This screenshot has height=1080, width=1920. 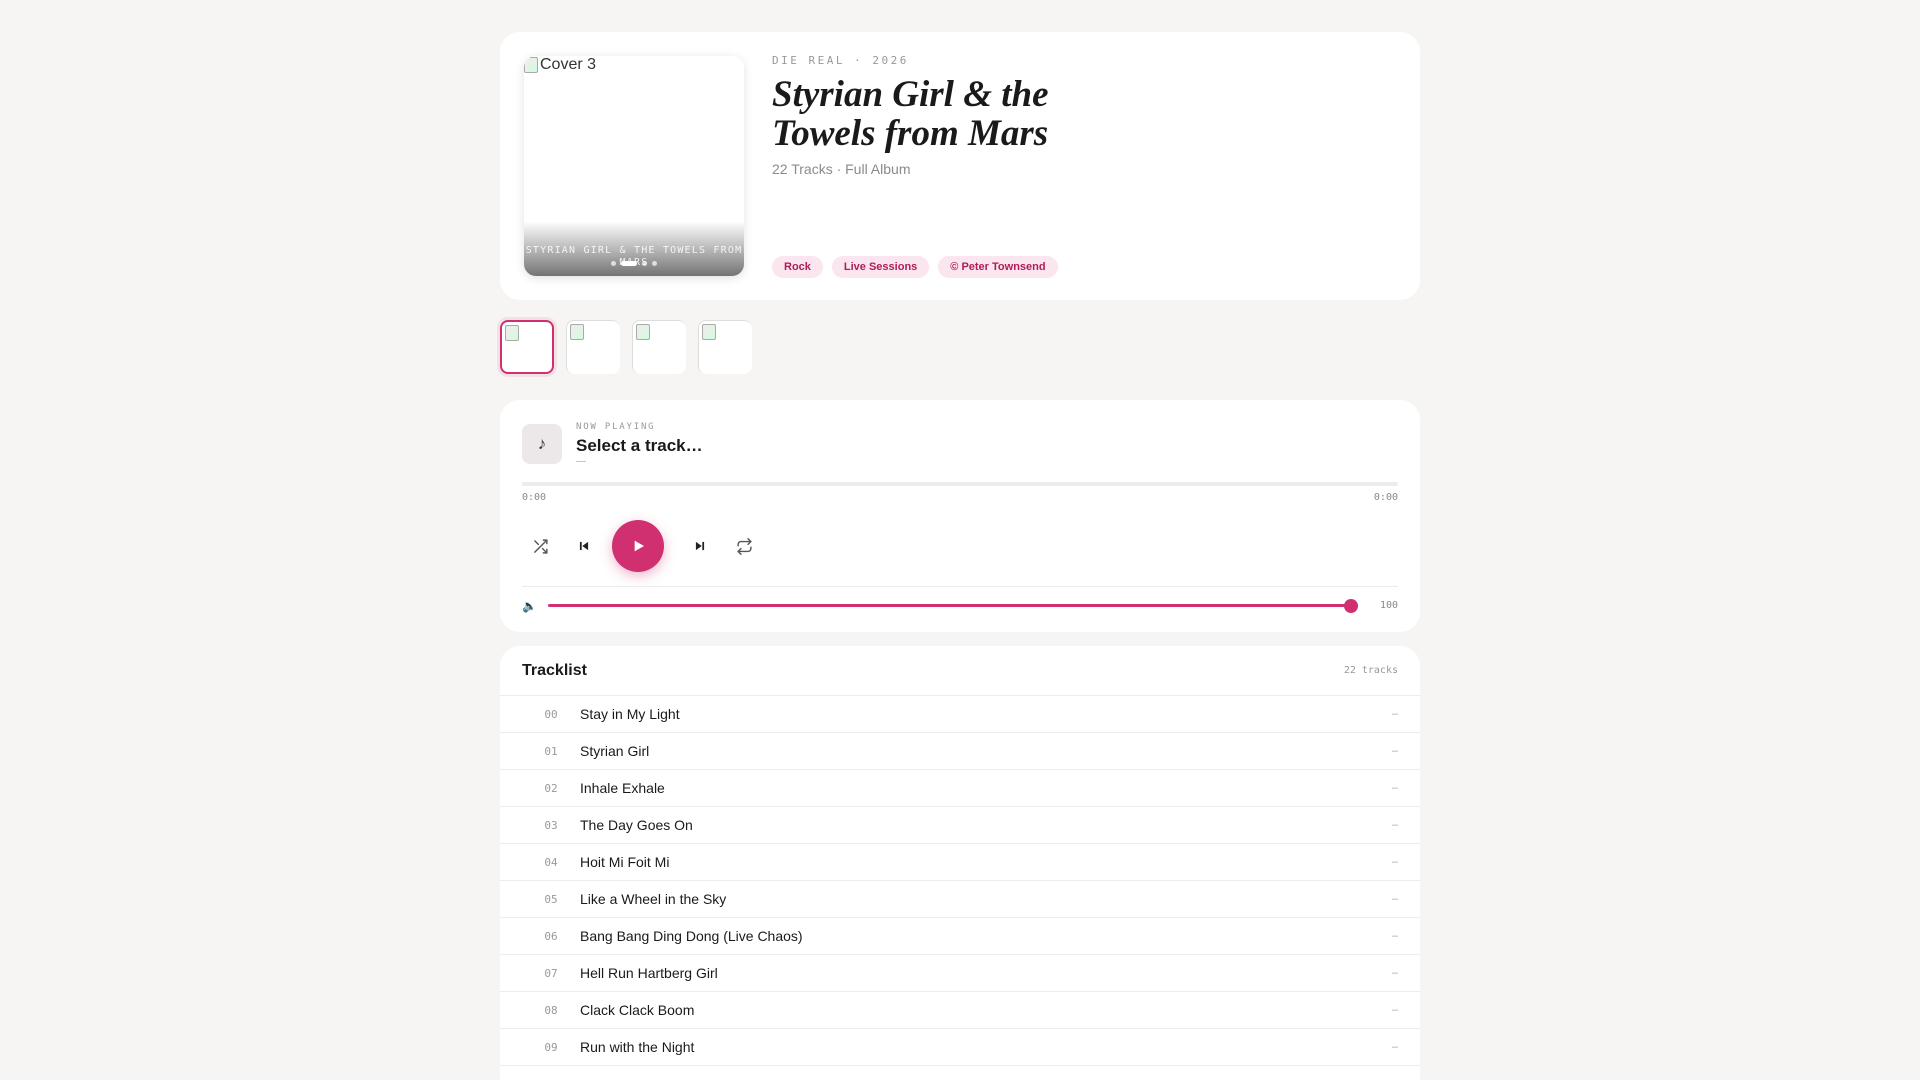 What do you see at coordinates (960, 671) in the screenshot?
I see `tracklist-header: Tracklist 22 tracks` at bounding box center [960, 671].